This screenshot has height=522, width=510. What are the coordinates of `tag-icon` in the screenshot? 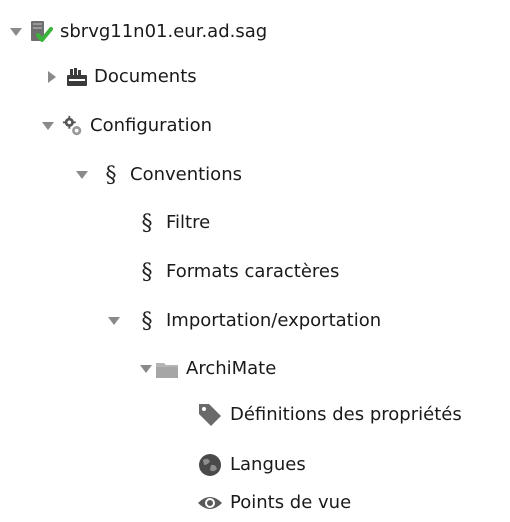 It's located at (210, 415).